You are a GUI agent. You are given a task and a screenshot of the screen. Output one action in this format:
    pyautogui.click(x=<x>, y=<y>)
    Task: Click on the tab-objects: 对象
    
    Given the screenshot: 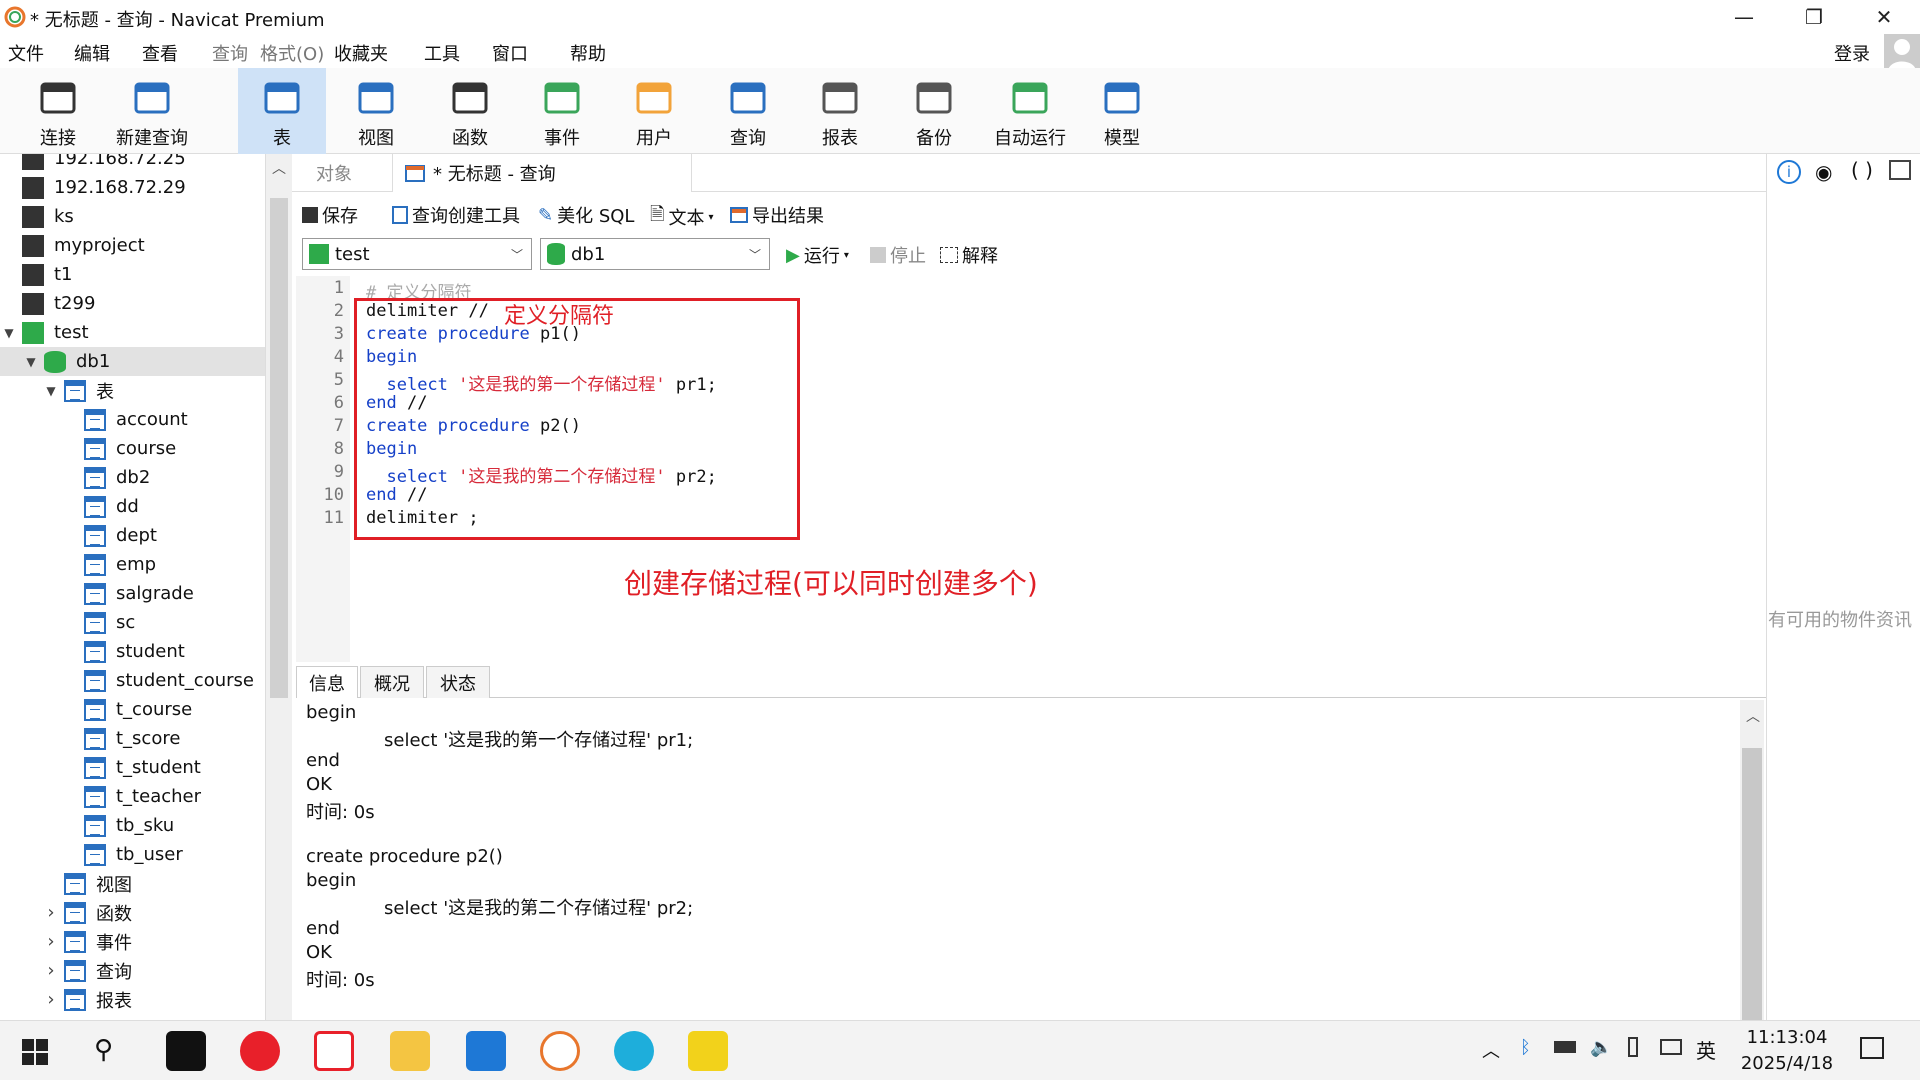 What is the action you would take?
    pyautogui.click(x=334, y=173)
    